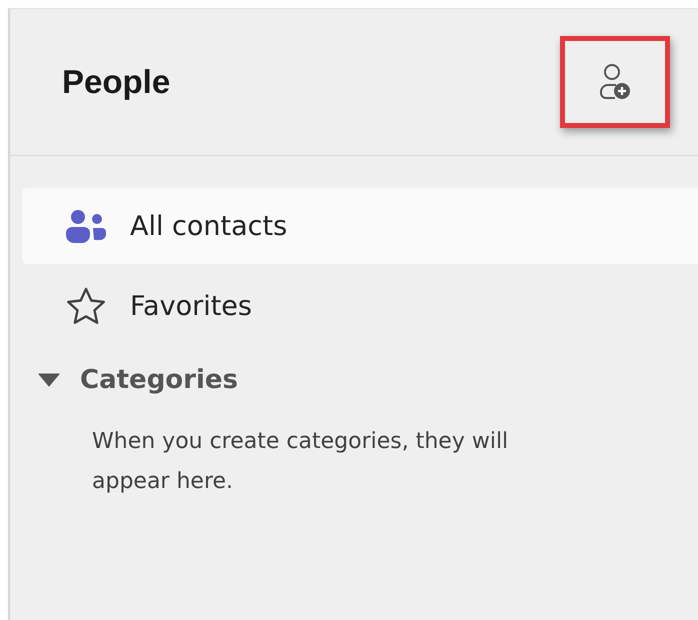 The width and height of the screenshot is (698, 620). What do you see at coordinates (615, 82) in the screenshot?
I see `person-plus-icon` at bounding box center [615, 82].